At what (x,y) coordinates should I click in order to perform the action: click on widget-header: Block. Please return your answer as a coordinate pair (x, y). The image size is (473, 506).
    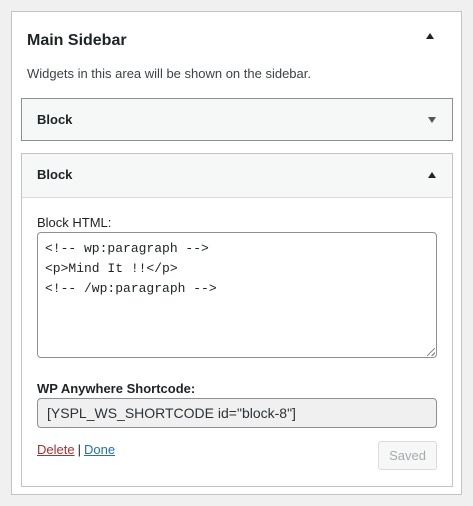
    Looking at the image, I should click on (237, 176).